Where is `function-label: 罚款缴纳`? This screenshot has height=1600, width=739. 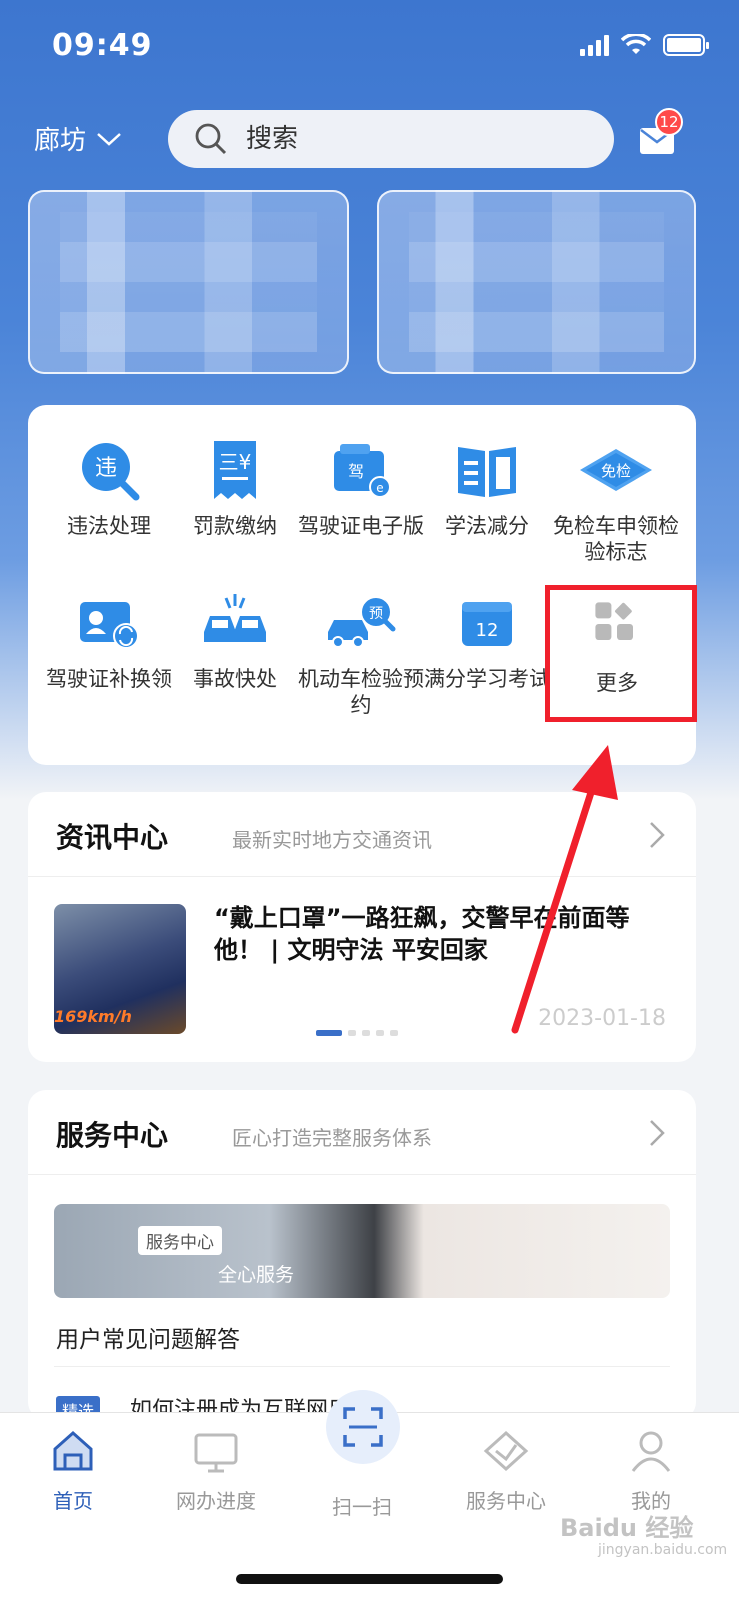 function-label: 罚款缴纳 is located at coordinates (235, 526).